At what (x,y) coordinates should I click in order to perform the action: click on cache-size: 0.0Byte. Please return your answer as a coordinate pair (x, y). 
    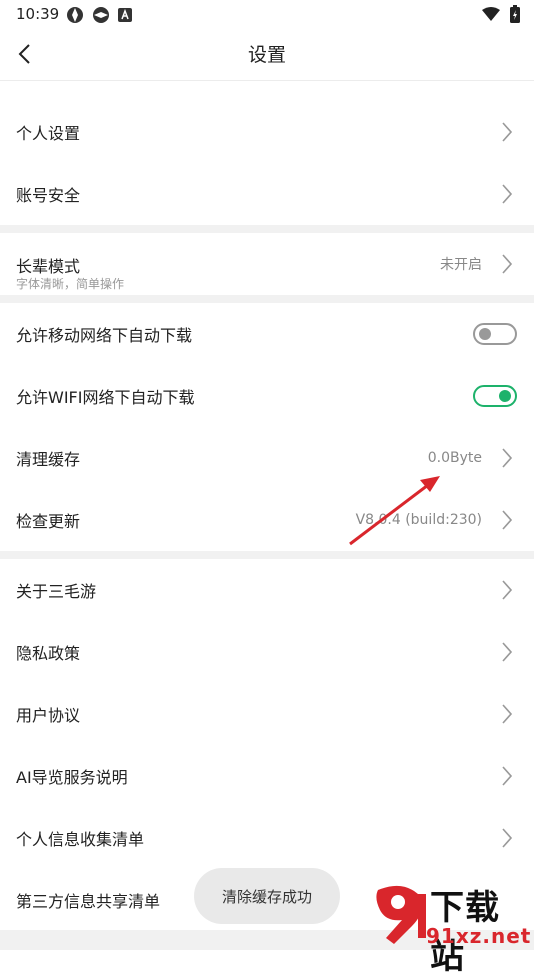
    Looking at the image, I should click on (454, 458).